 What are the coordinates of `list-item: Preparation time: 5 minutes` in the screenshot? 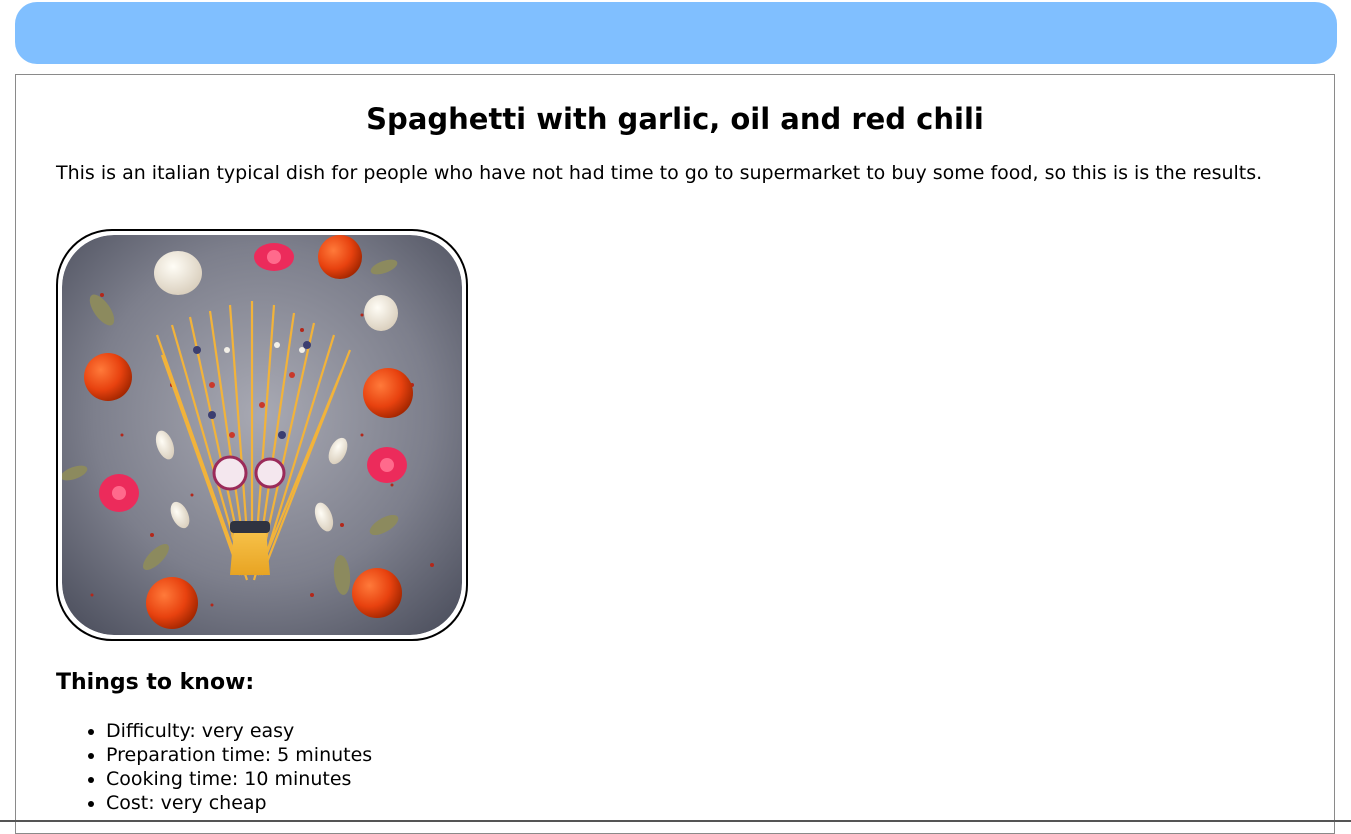 It's located at (239, 755).